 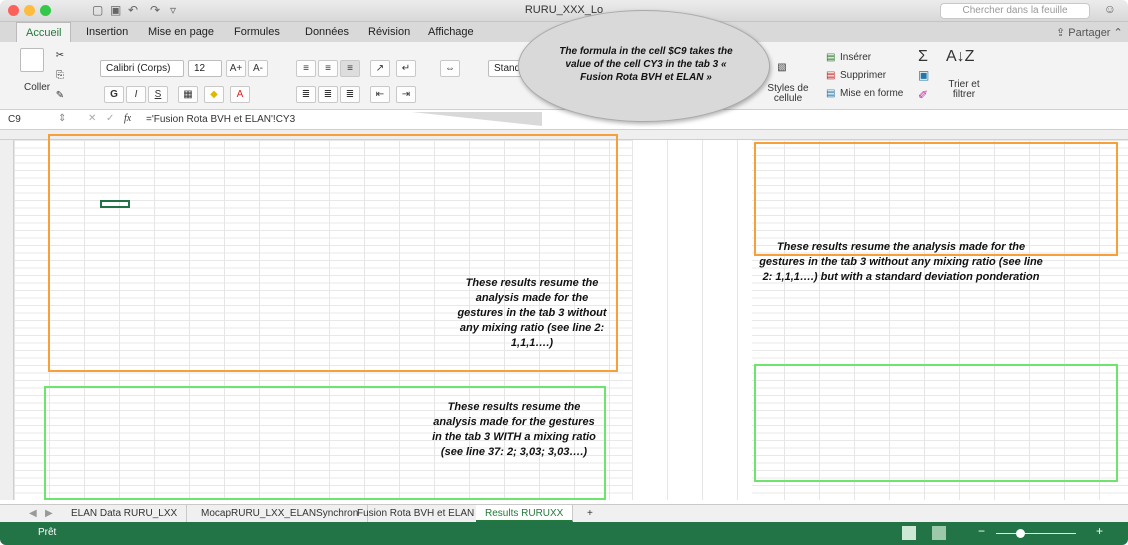 I want to click on next-sheet-icon: ▶, so click(x=49, y=513).